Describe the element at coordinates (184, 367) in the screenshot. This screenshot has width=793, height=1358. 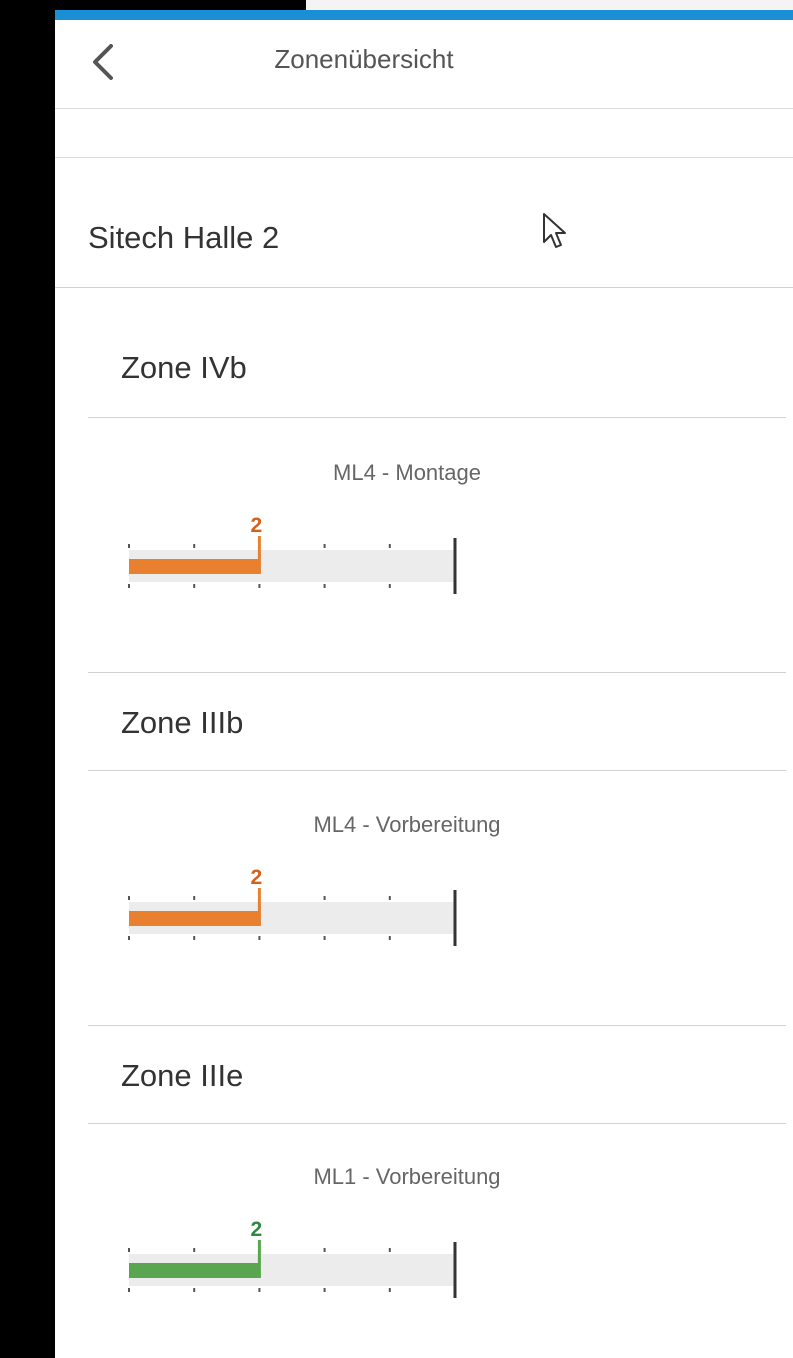
I see `zone-title: Zone IVb` at that location.